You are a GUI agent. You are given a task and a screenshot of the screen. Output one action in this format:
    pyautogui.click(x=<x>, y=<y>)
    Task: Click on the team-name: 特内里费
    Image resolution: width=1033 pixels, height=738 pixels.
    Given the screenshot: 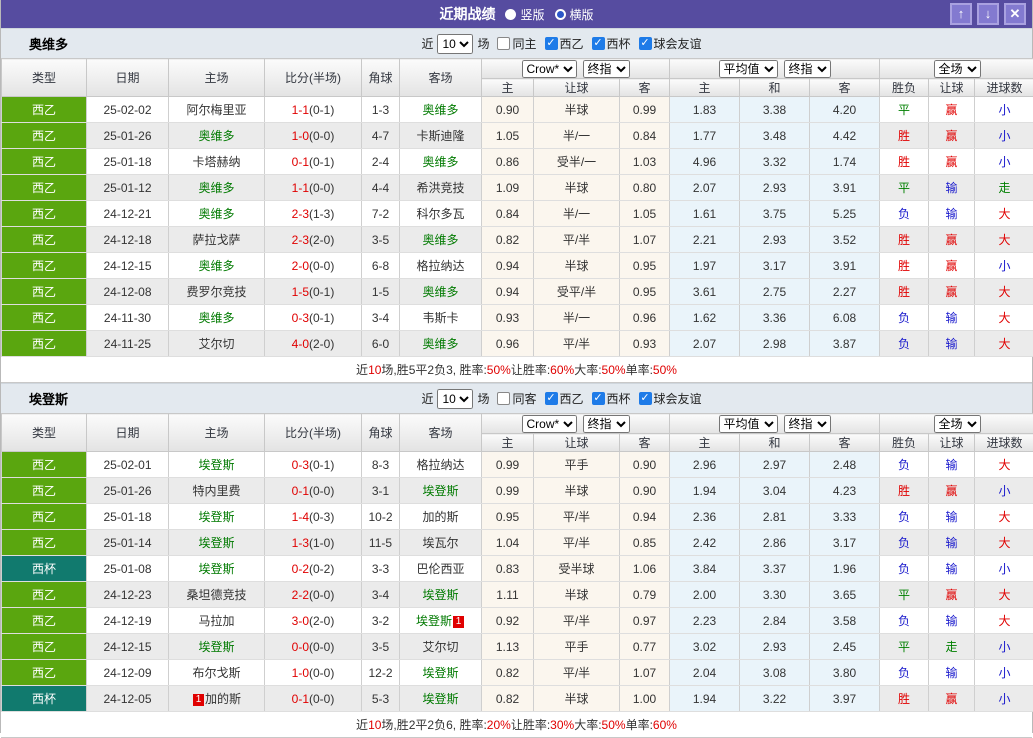 What is the action you would take?
    pyautogui.click(x=216, y=491)
    